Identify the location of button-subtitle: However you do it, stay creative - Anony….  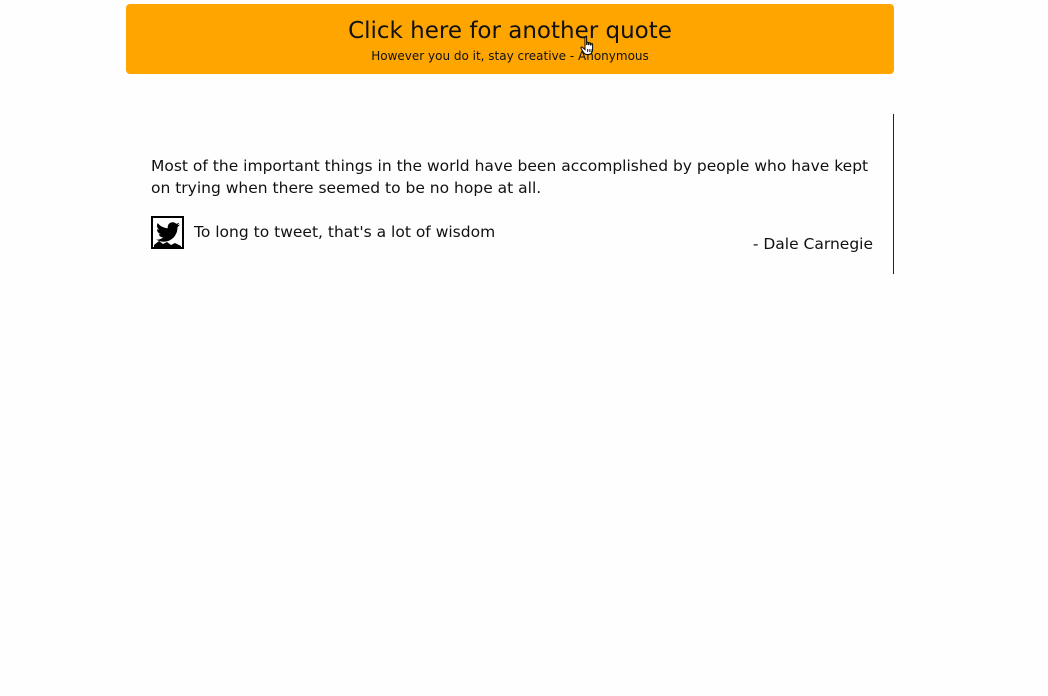
(510, 56).